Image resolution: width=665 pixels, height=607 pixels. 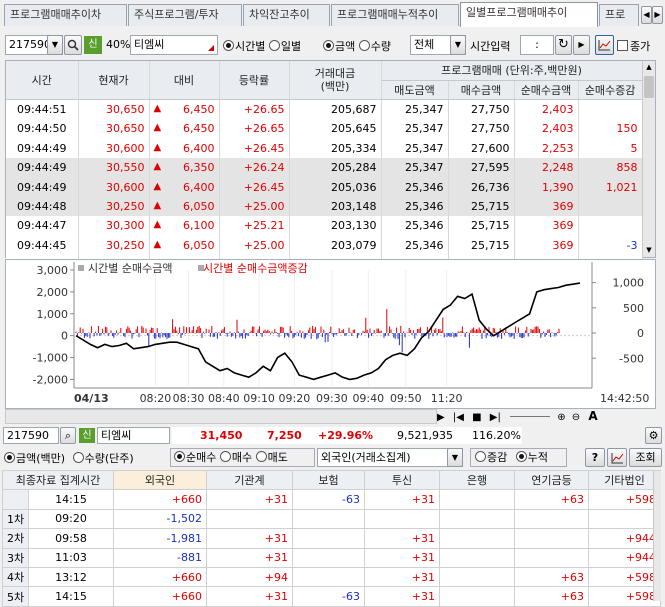 I want to click on radio-cumulative: 누적, so click(x=531, y=457).